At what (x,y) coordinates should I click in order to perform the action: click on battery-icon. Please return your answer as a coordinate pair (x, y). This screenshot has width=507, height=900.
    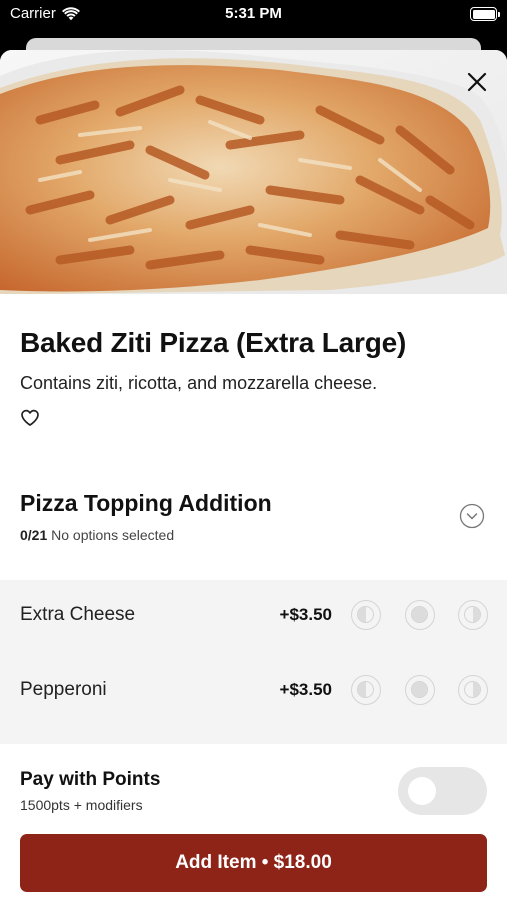
    Looking at the image, I should click on (485, 14).